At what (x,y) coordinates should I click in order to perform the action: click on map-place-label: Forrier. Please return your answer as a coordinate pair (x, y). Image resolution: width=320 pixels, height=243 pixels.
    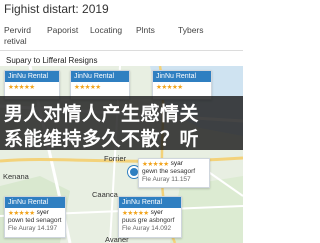
    Looking at the image, I should click on (115, 158).